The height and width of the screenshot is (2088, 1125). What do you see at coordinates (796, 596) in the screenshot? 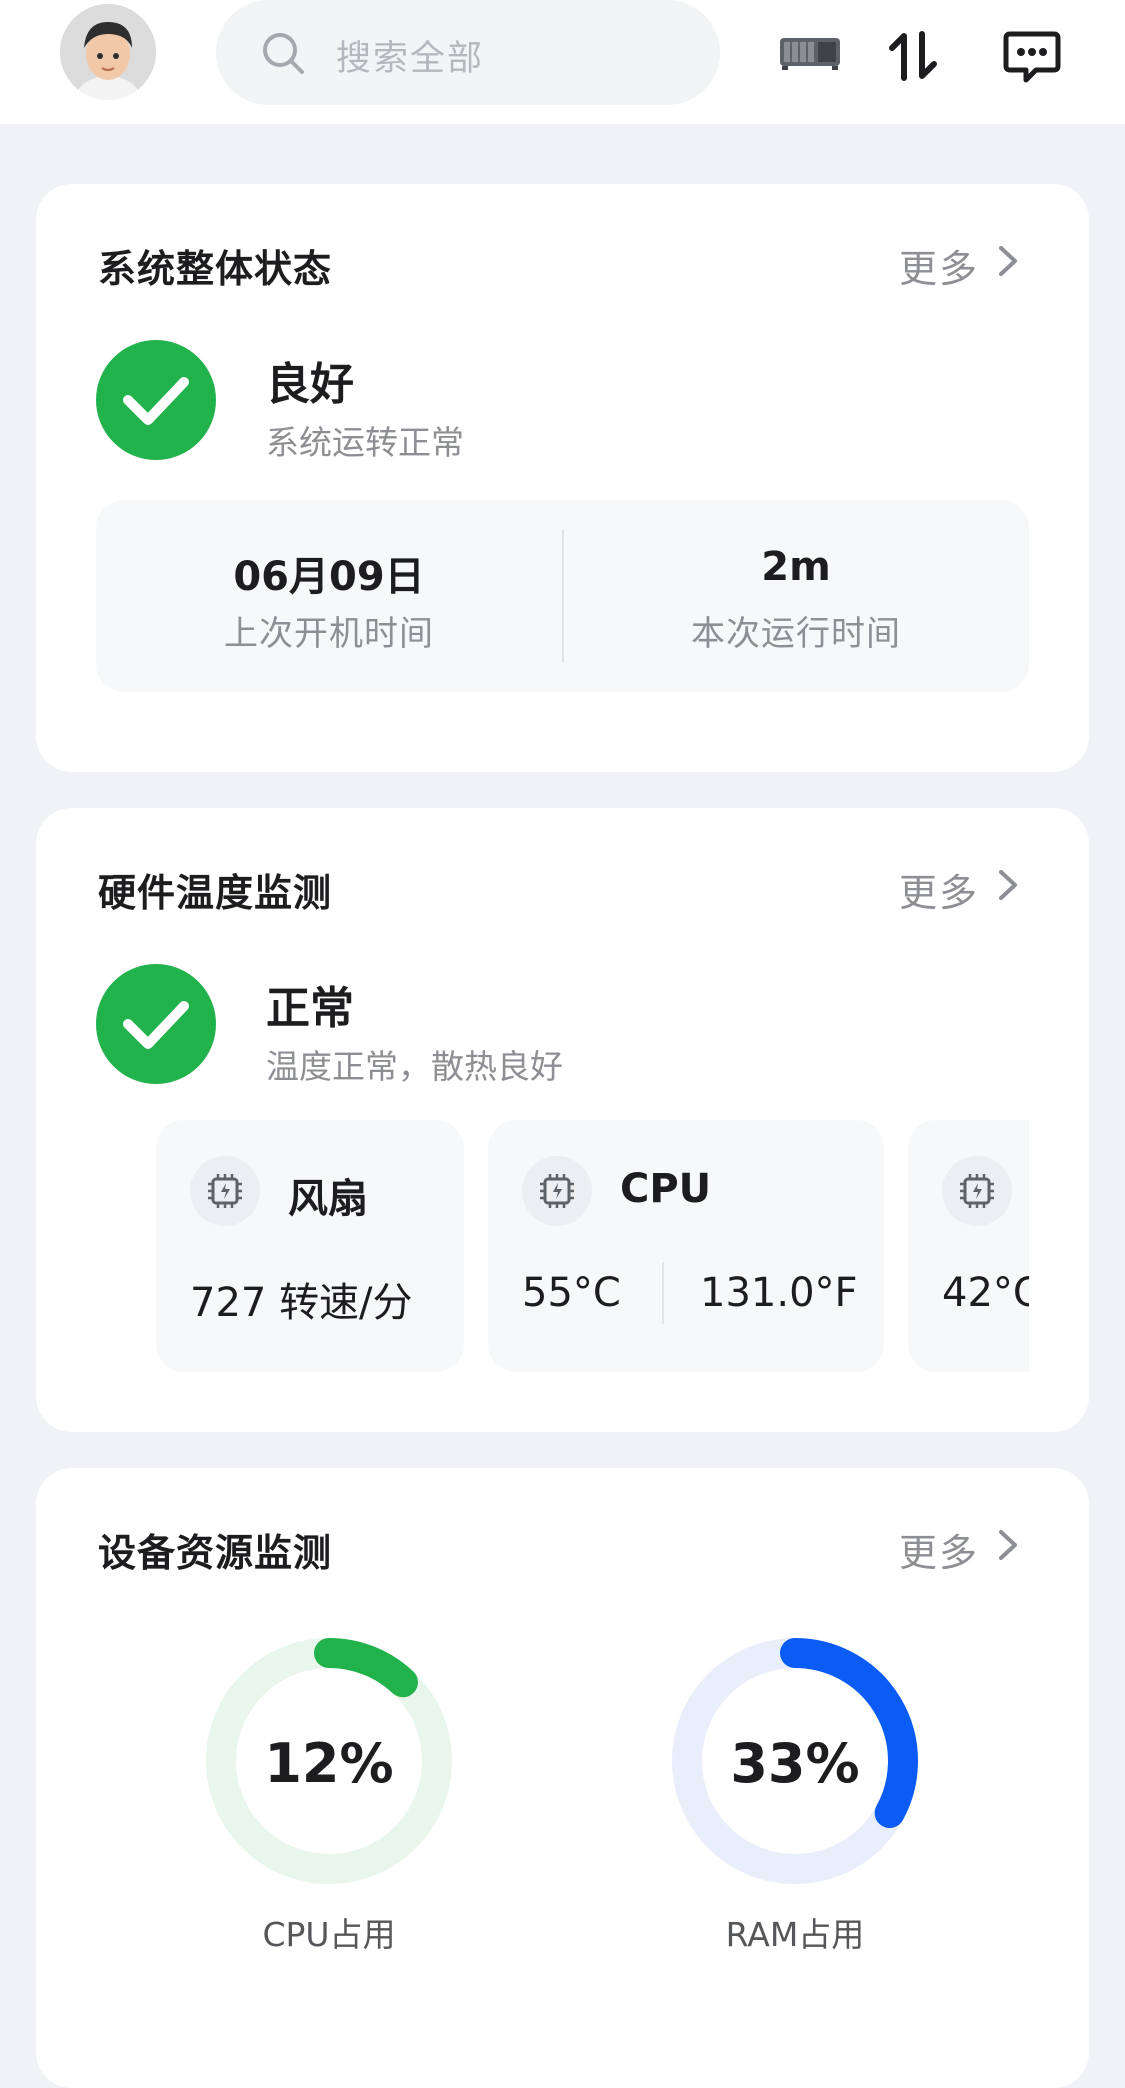
I see `uptime: 2m 本次运行时间` at bounding box center [796, 596].